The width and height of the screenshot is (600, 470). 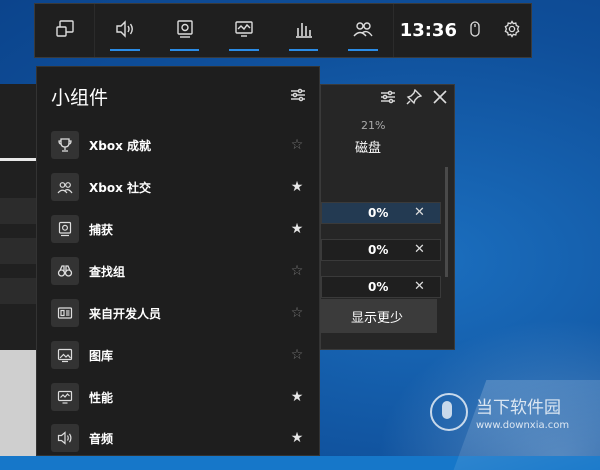 What do you see at coordinates (523, 425) in the screenshot?
I see `watermark-url: www.downxia.com` at bounding box center [523, 425].